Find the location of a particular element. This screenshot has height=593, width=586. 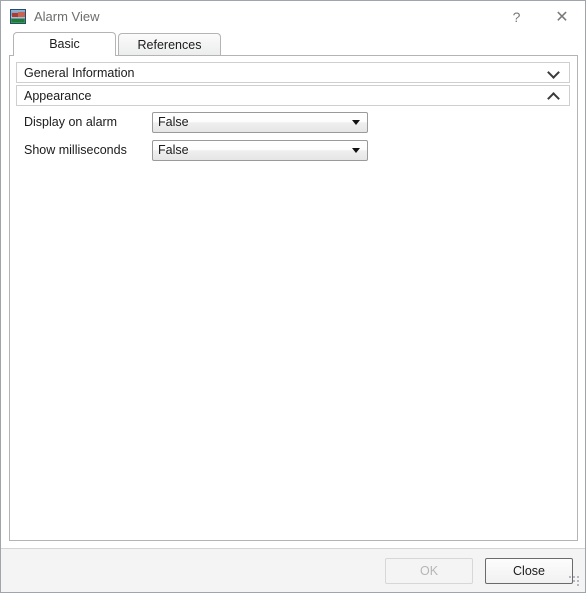

close-button: Close is located at coordinates (529, 570).